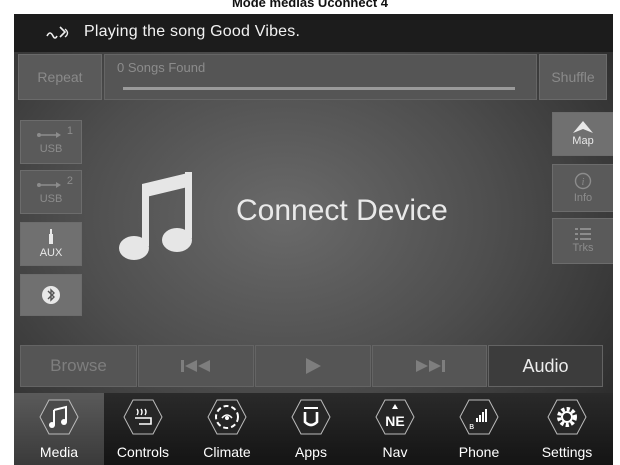 The width and height of the screenshot is (620, 465). What do you see at coordinates (310, 5) in the screenshot?
I see `page-caption: Mode médias Uconnect 4` at bounding box center [310, 5].